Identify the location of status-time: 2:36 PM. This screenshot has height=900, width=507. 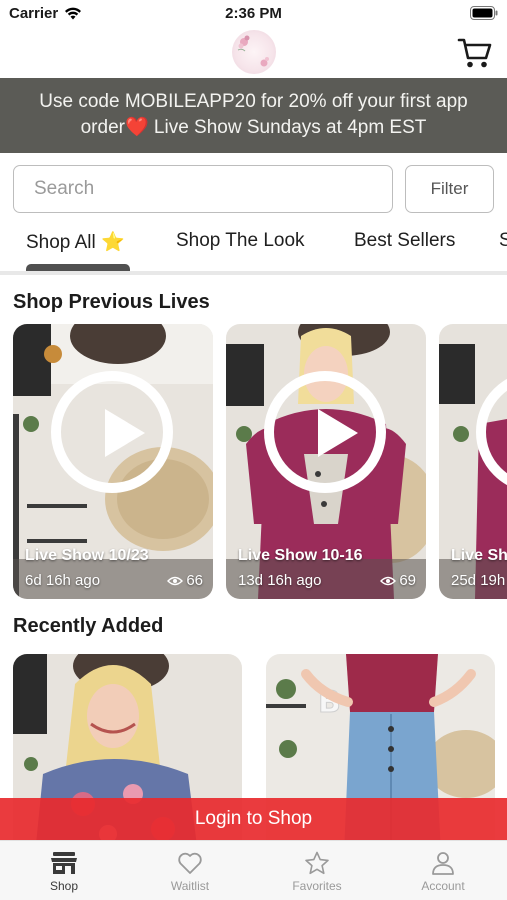
(253, 13).